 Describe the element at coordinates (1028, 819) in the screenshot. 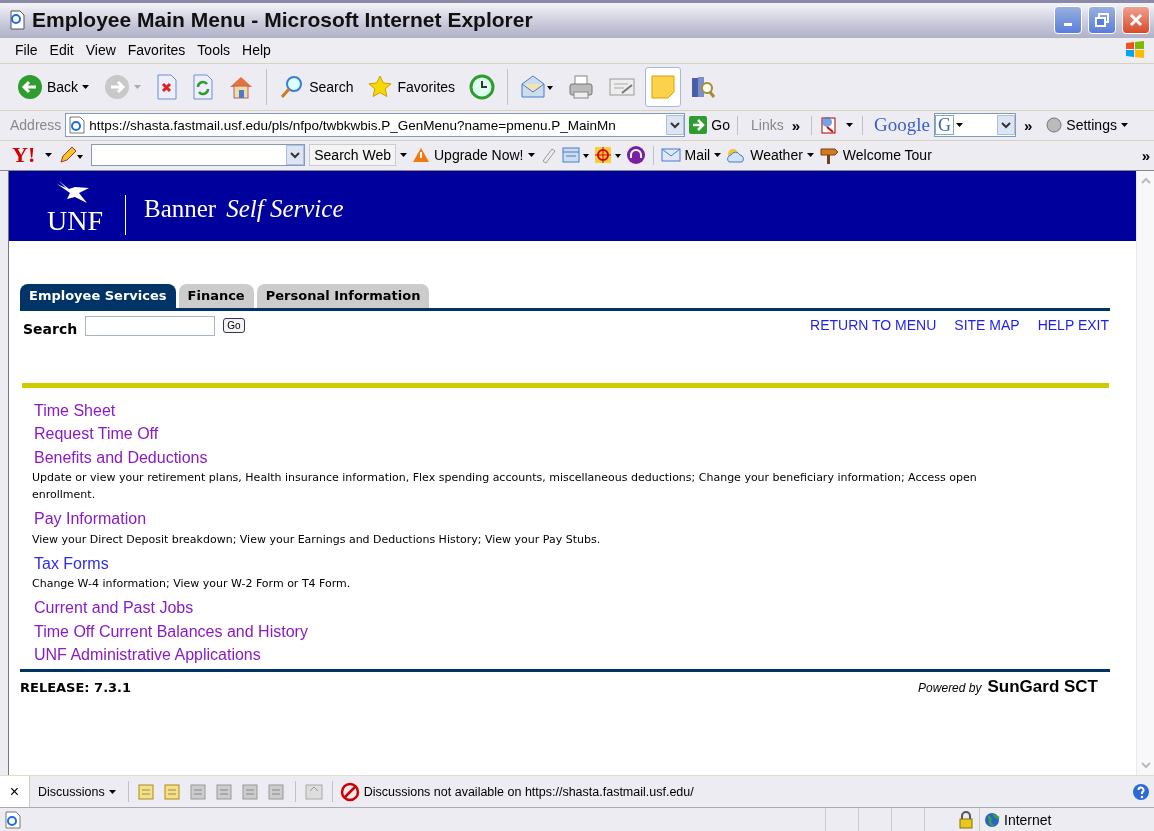

I see `zone-label: Internet` at that location.